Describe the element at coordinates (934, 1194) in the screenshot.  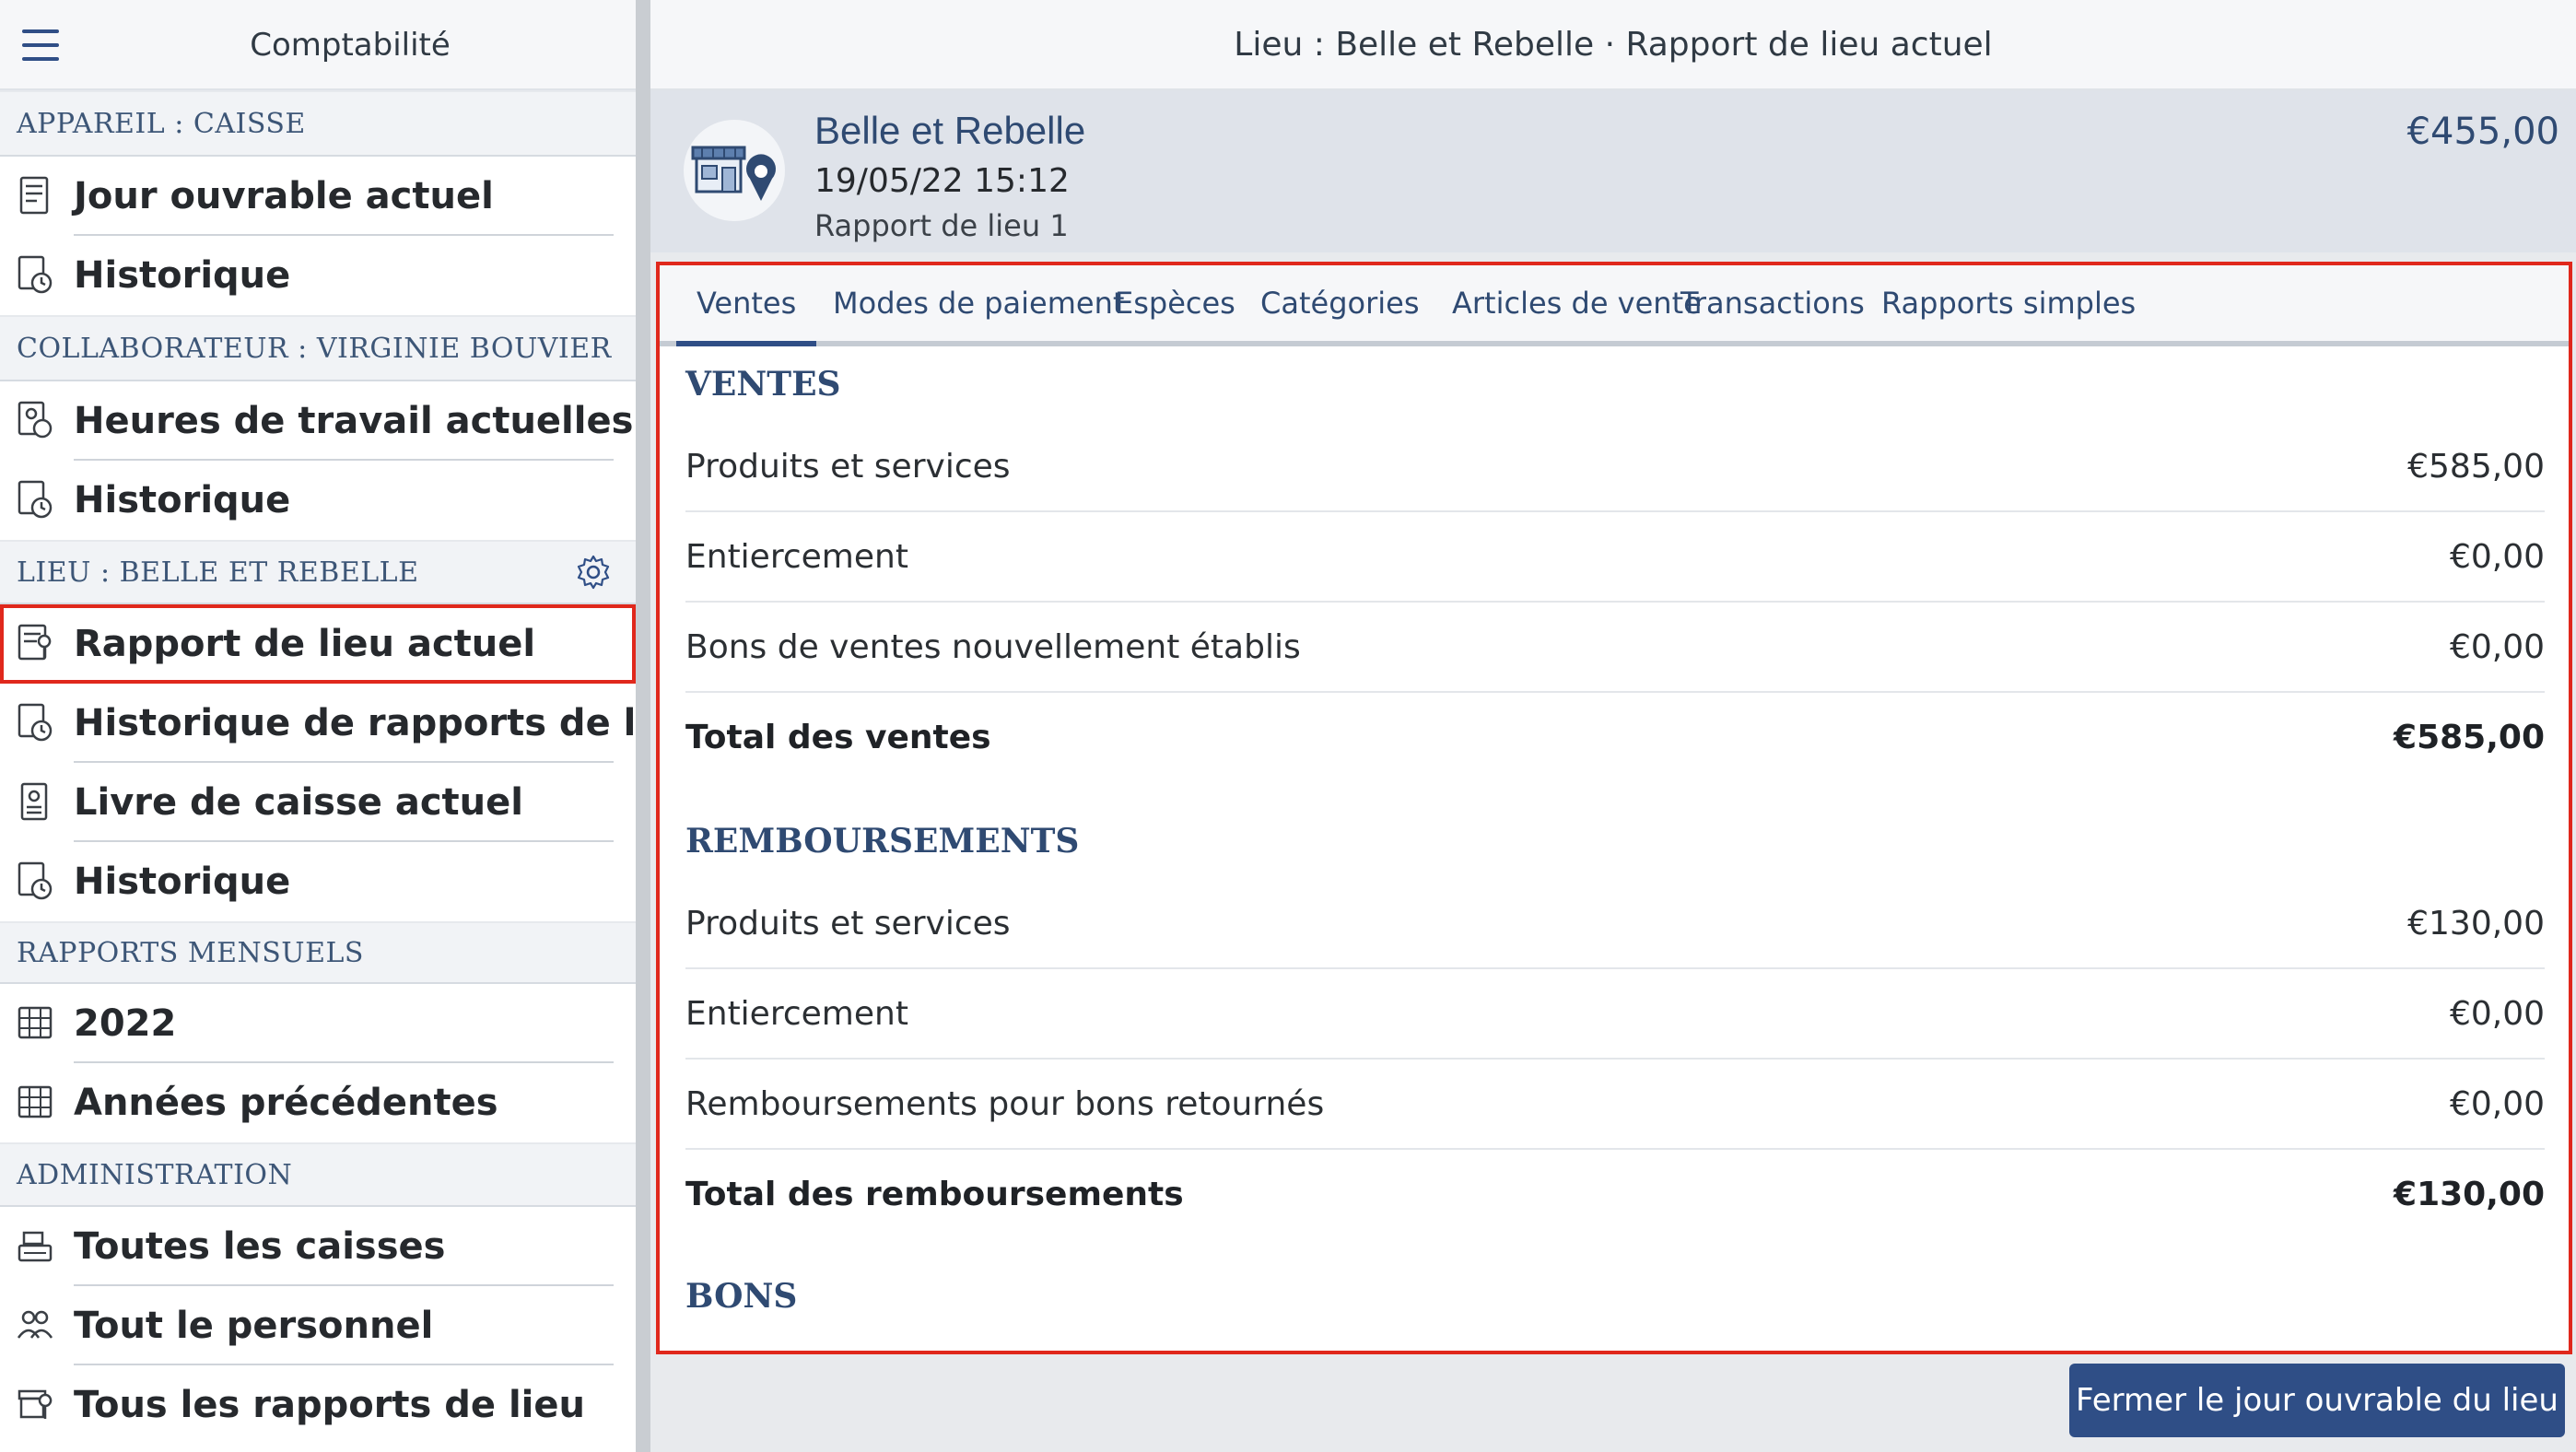
I see `row-label: Total des remboursements` at that location.